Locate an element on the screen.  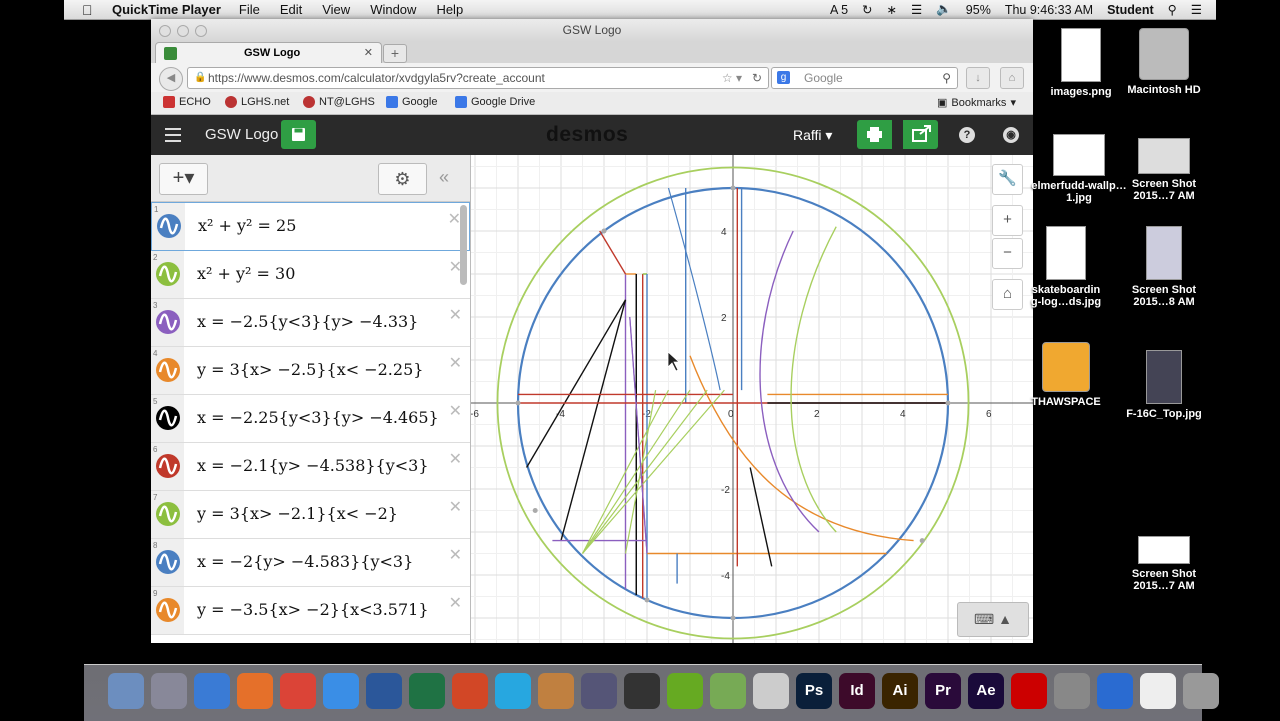
desktop-icon-screenshot-1: Screen Shot 2015…7 AM is located at coordinates (1164, 170).